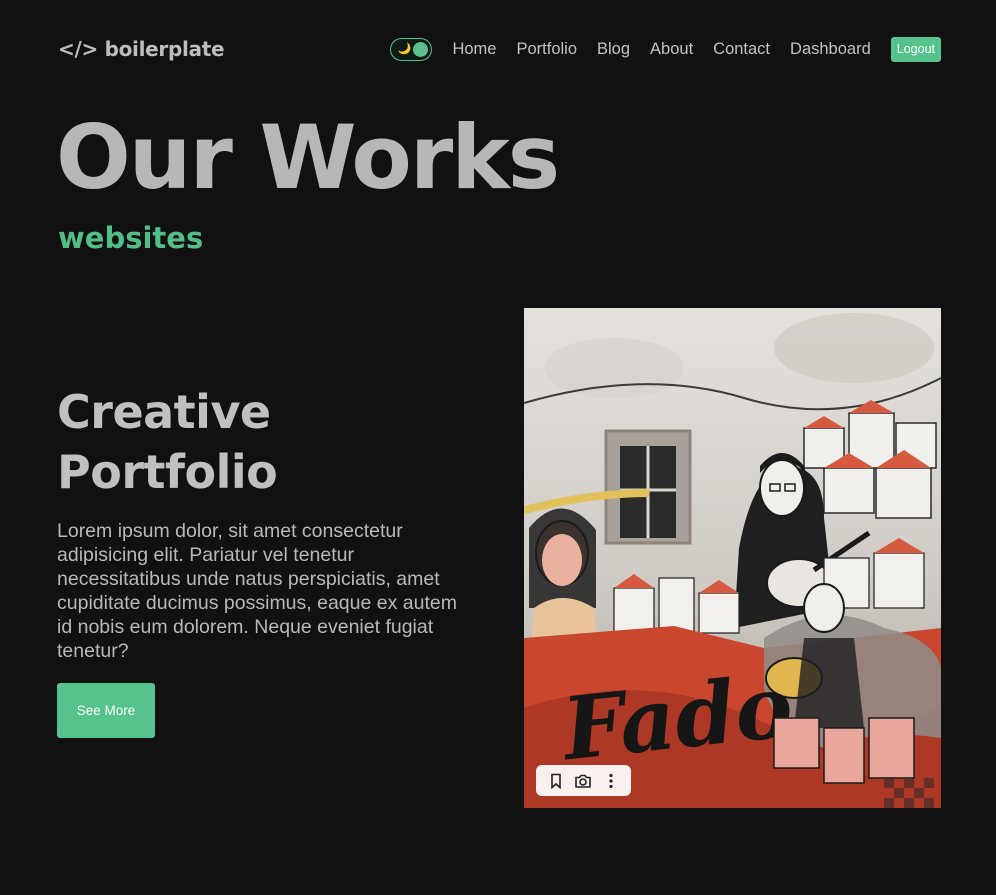  I want to click on more-vertical-icon, so click(611, 781).